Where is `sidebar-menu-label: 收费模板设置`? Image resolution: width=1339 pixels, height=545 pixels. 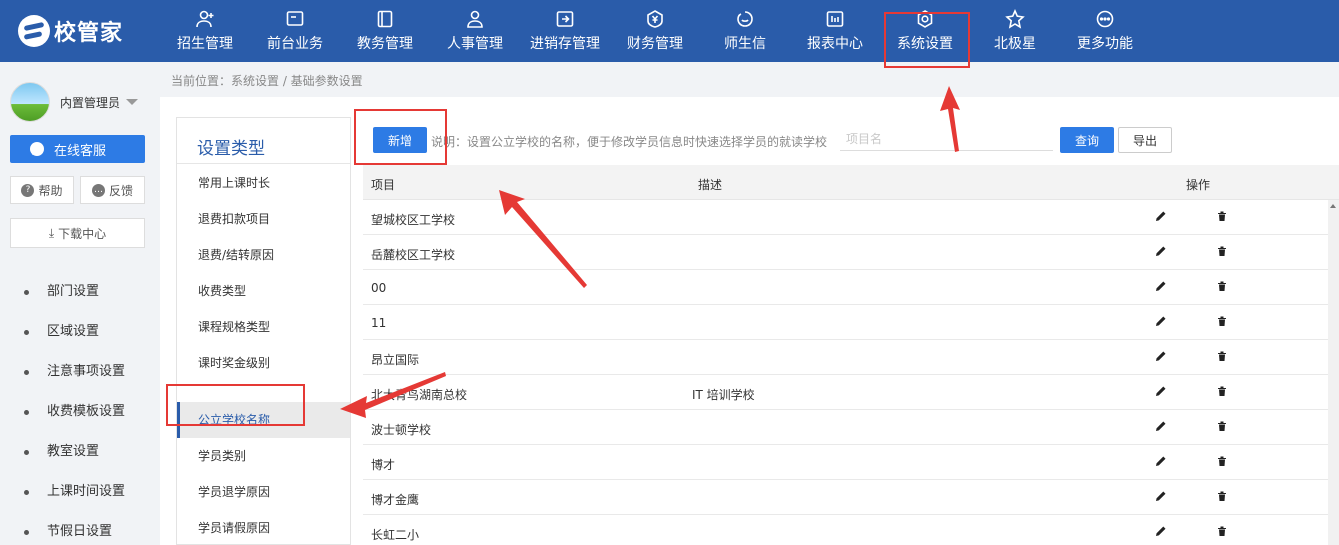 sidebar-menu-label: 收费模板设置 is located at coordinates (86, 411).